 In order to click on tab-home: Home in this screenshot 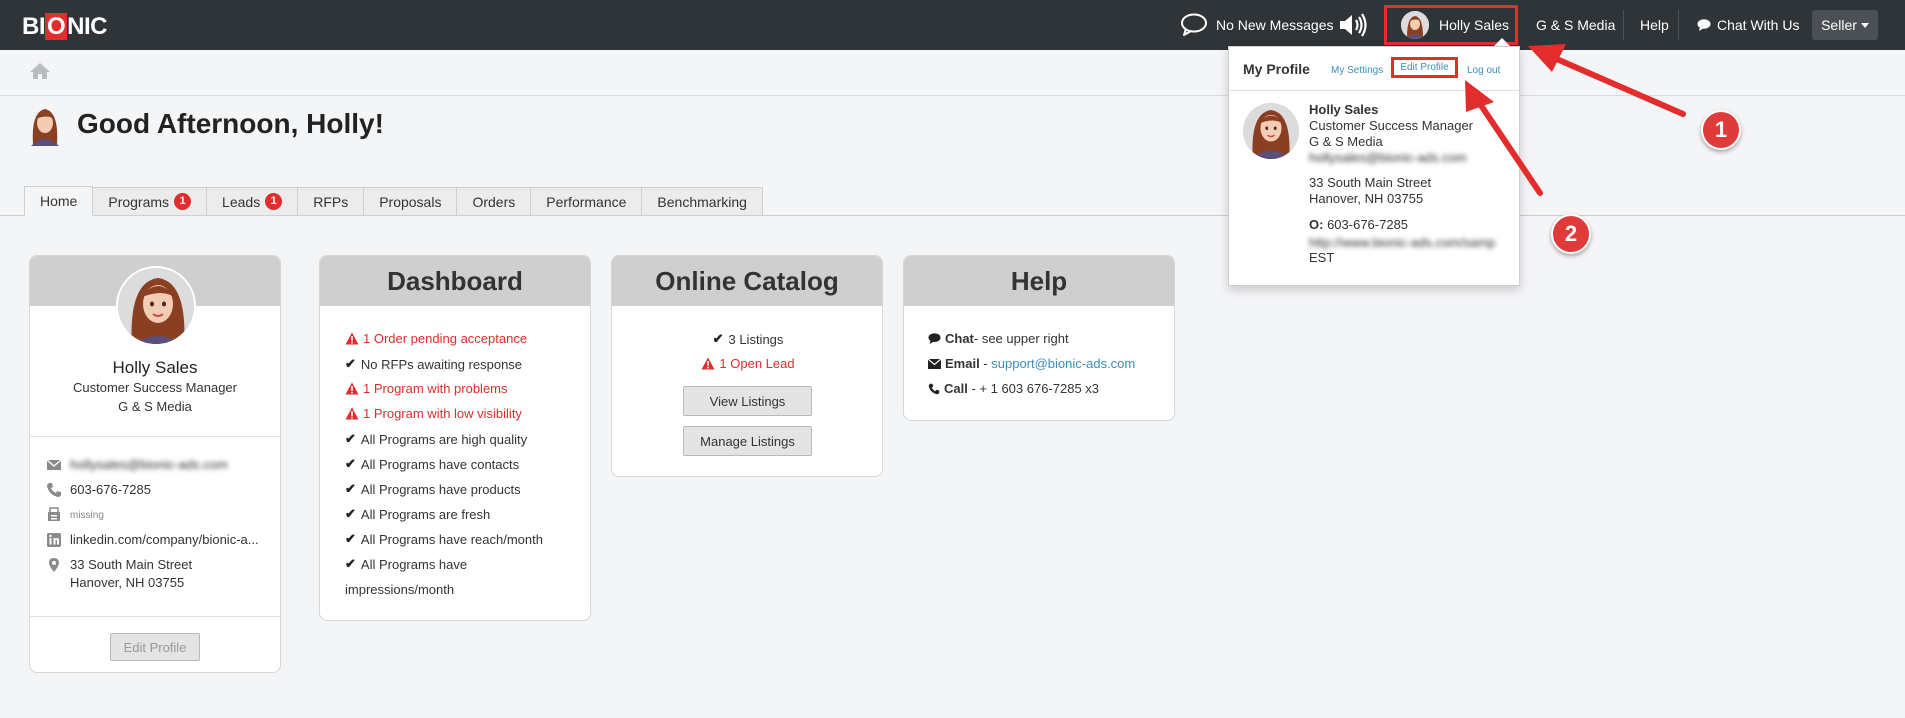, I will do `click(59, 201)`.